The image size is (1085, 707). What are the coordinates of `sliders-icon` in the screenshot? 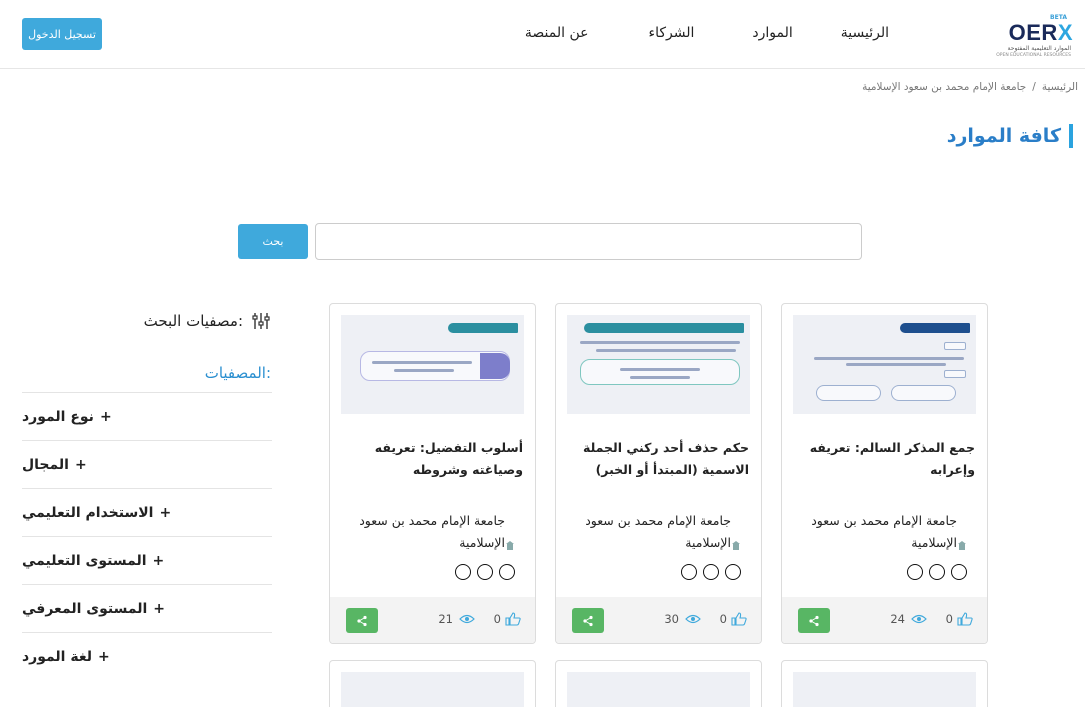 It's located at (261, 321).